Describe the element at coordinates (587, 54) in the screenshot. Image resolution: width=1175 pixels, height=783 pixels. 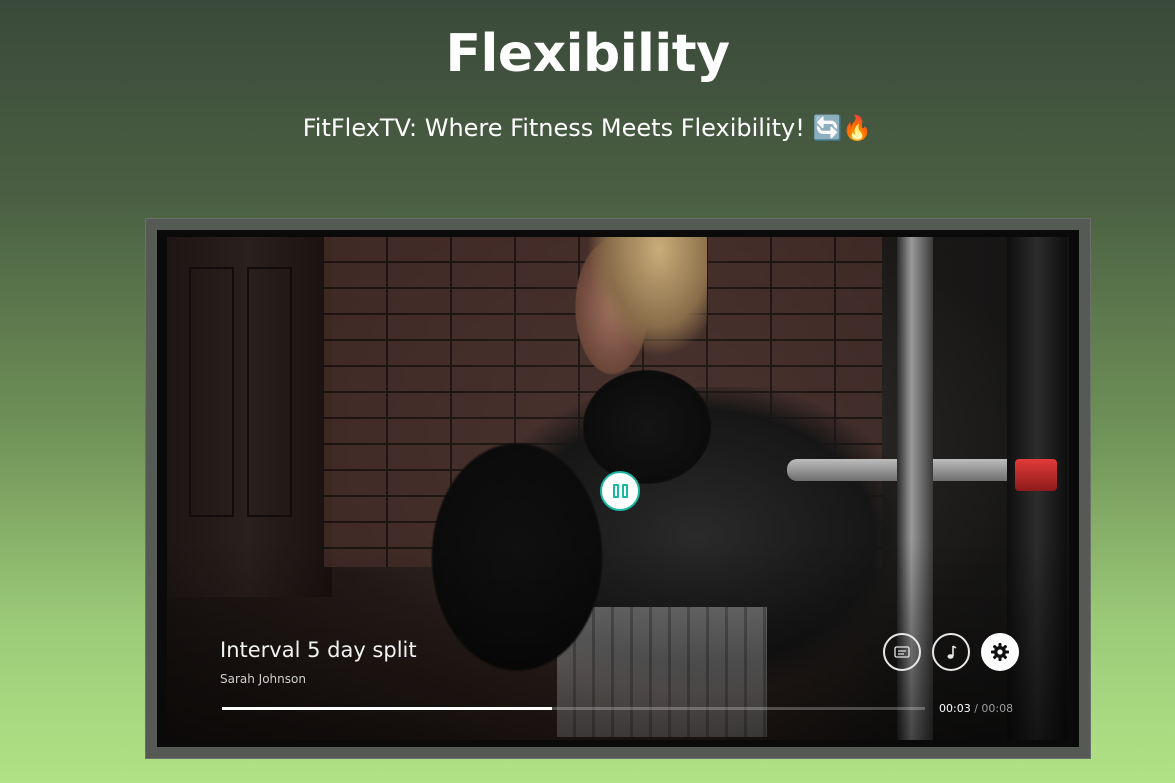
I see `page-title: Flexibility` at that location.